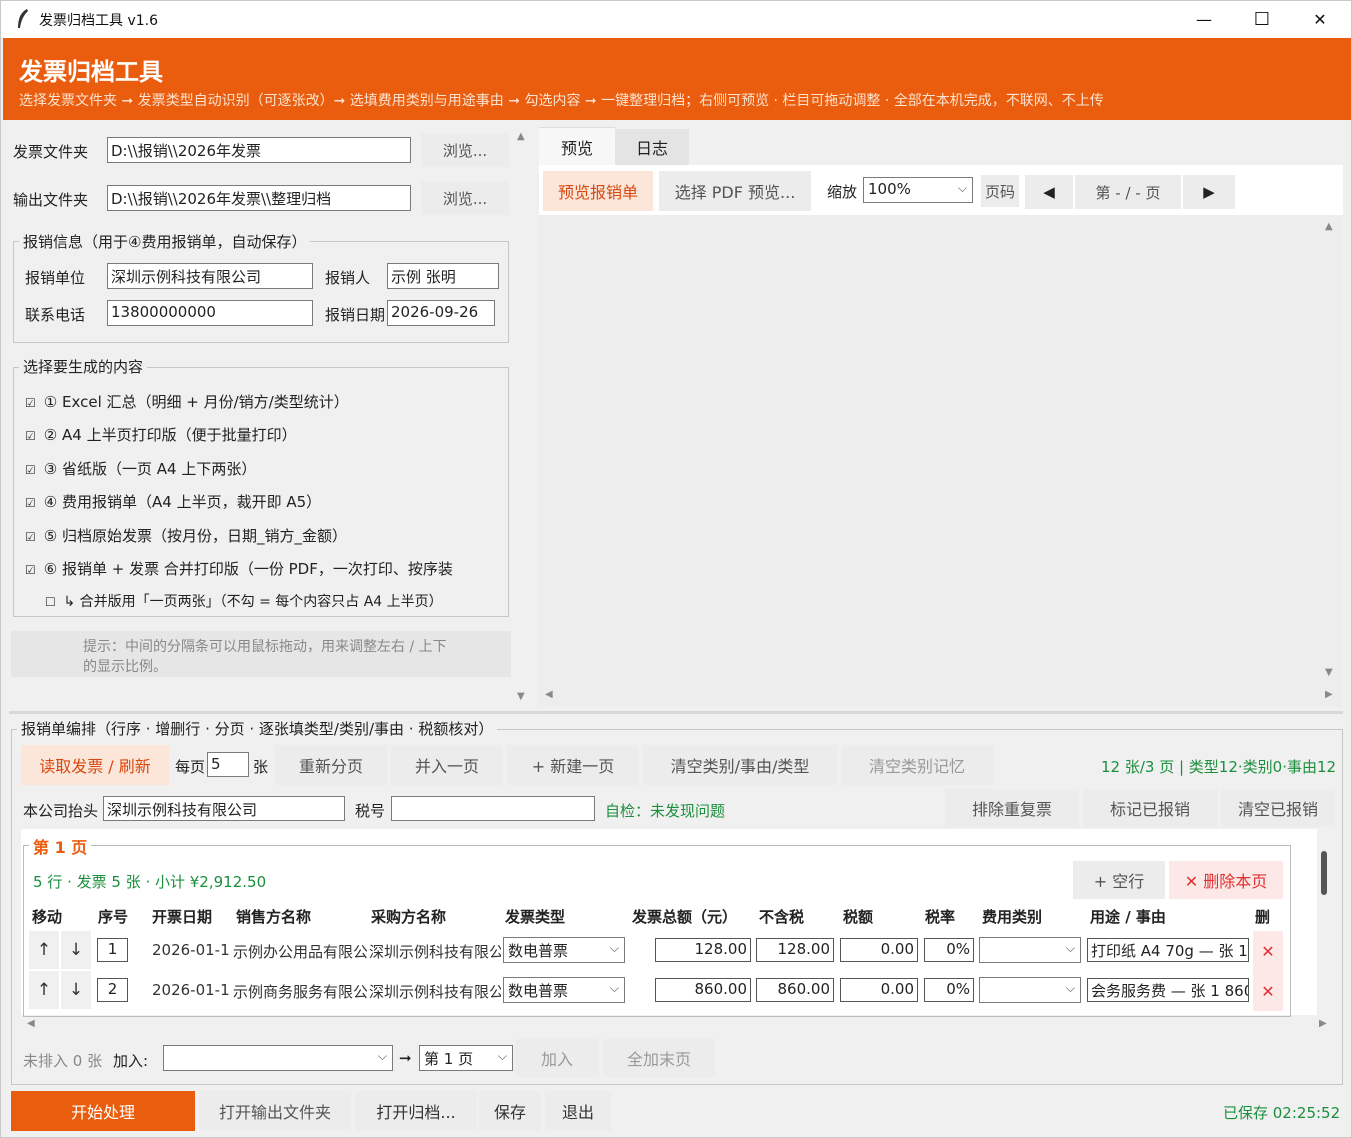 The height and width of the screenshot is (1138, 1352). I want to click on company-input: 深圳示例科技有限公司, so click(224, 808).